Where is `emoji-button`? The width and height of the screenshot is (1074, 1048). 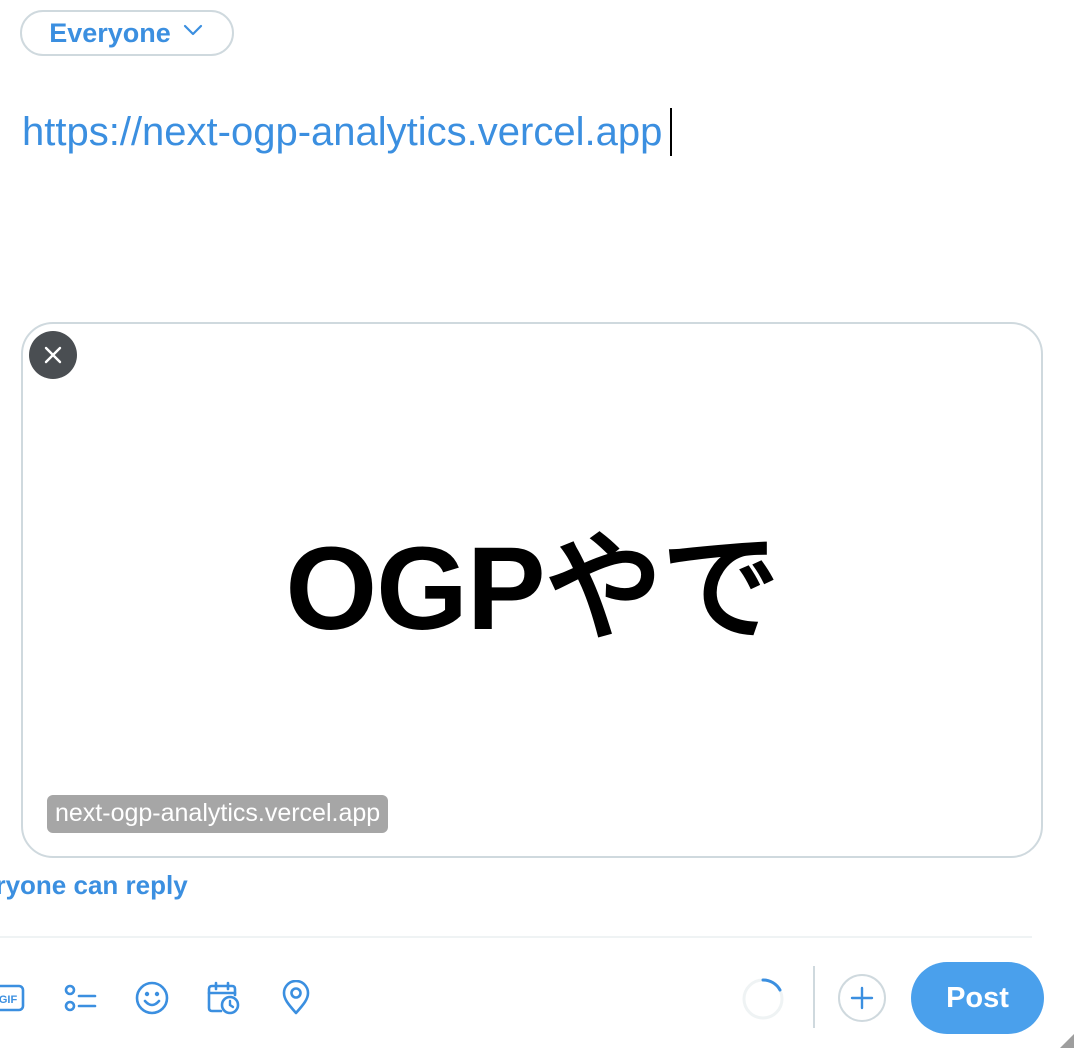
emoji-button is located at coordinates (152, 998).